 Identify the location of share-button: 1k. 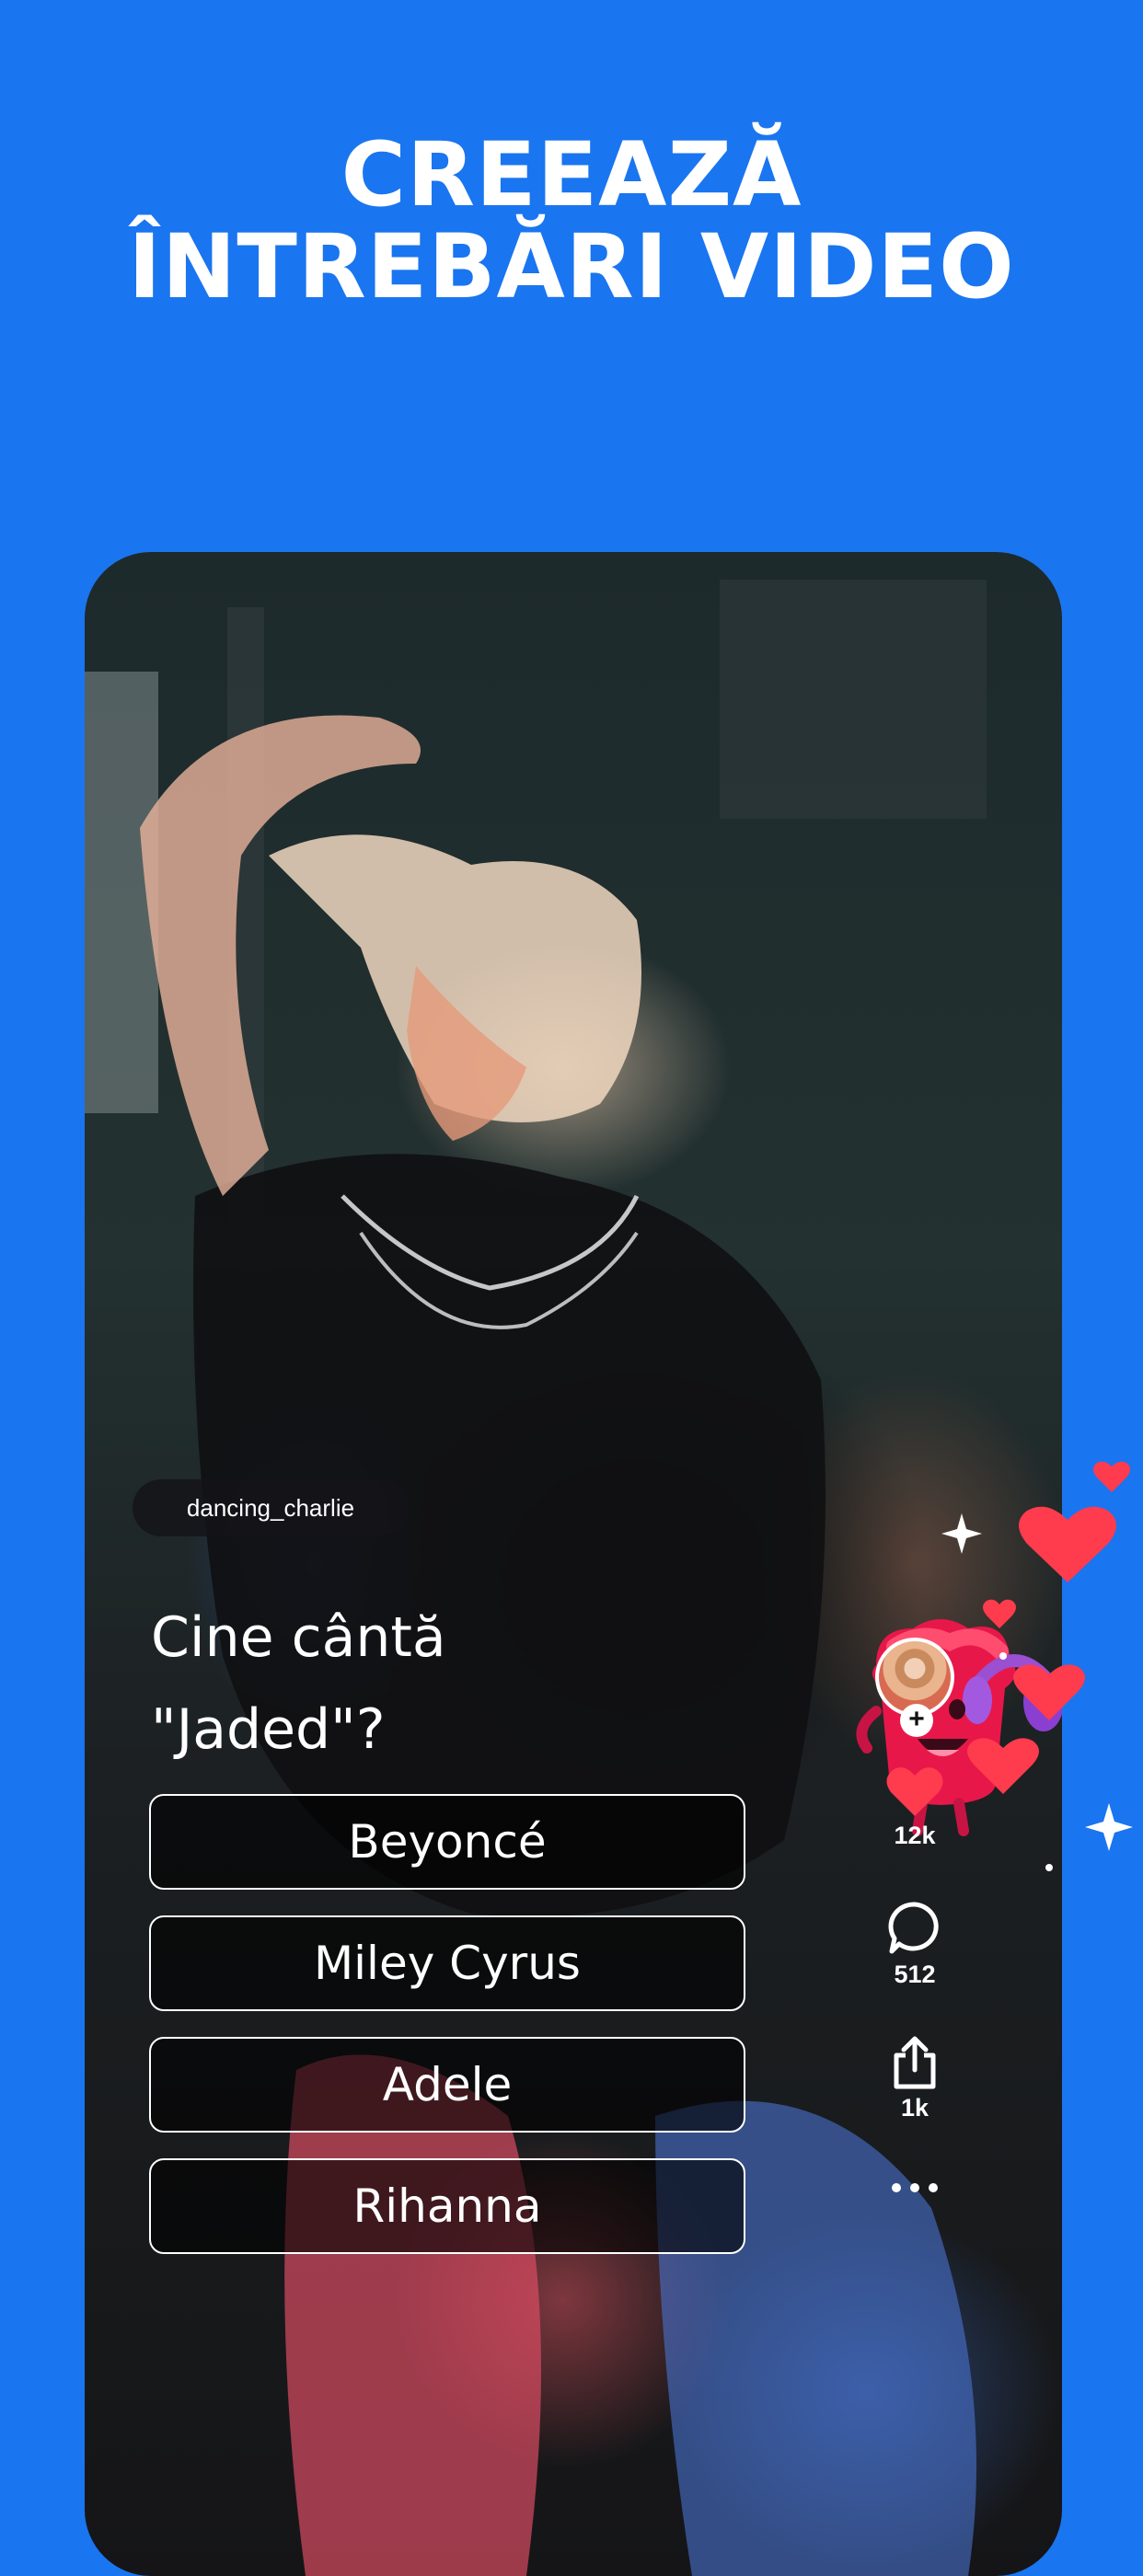
(915, 2077).